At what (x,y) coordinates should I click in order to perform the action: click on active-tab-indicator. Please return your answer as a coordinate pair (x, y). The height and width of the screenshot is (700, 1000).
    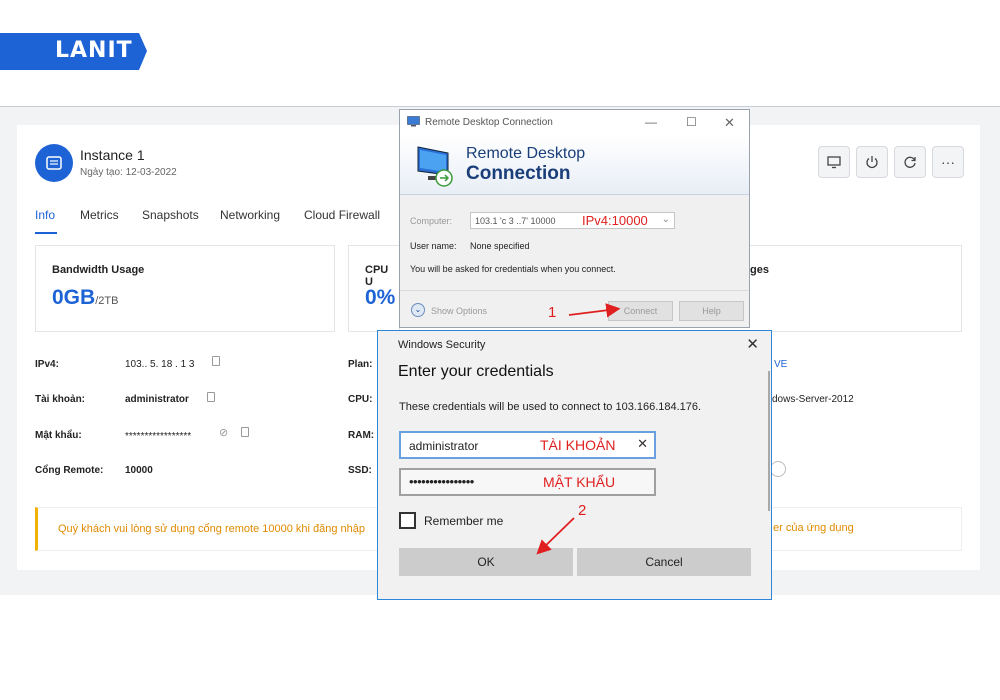
    Looking at the image, I should click on (46, 233).